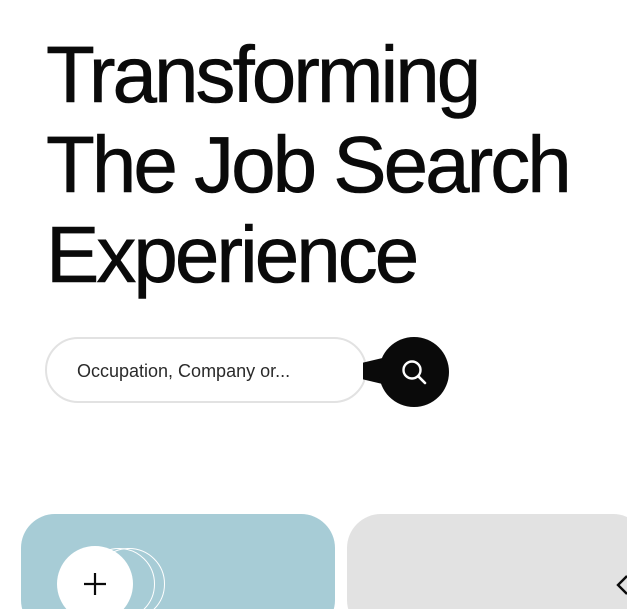  I want to click on search-input, so click(212, 371).